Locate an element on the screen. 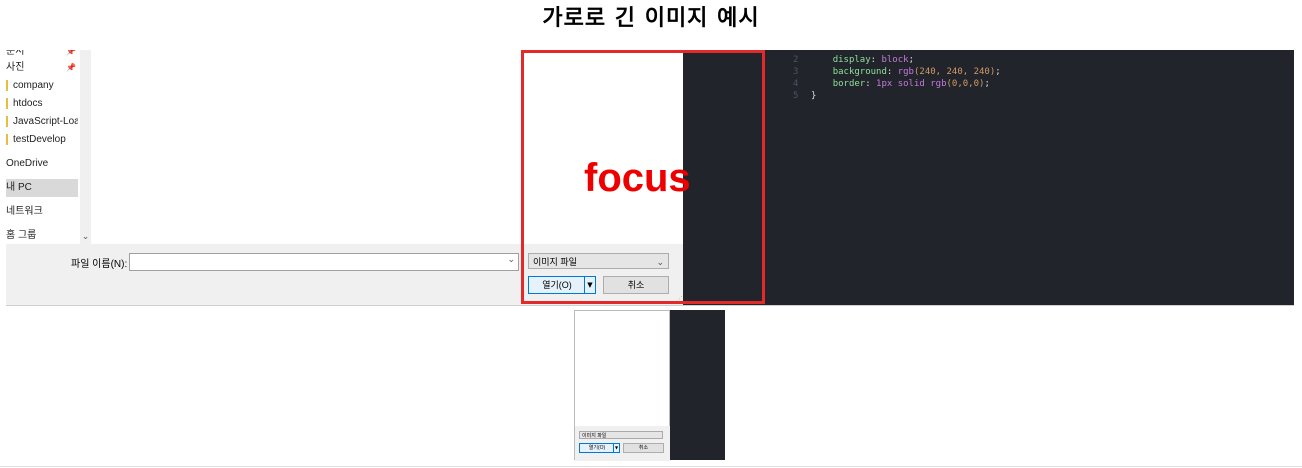 This screenshot has height=468, width=1302. nav-item-this-pc: 내 PC is located at coordinates (42, 188).